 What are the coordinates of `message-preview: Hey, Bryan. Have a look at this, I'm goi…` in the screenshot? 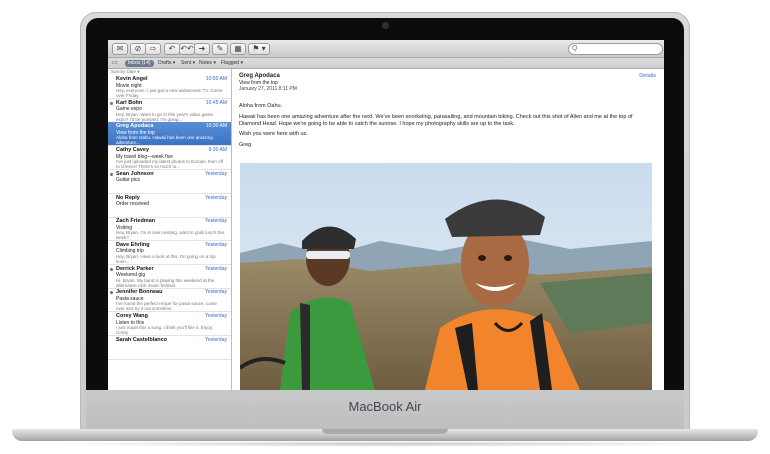 It's located at (166, 258).